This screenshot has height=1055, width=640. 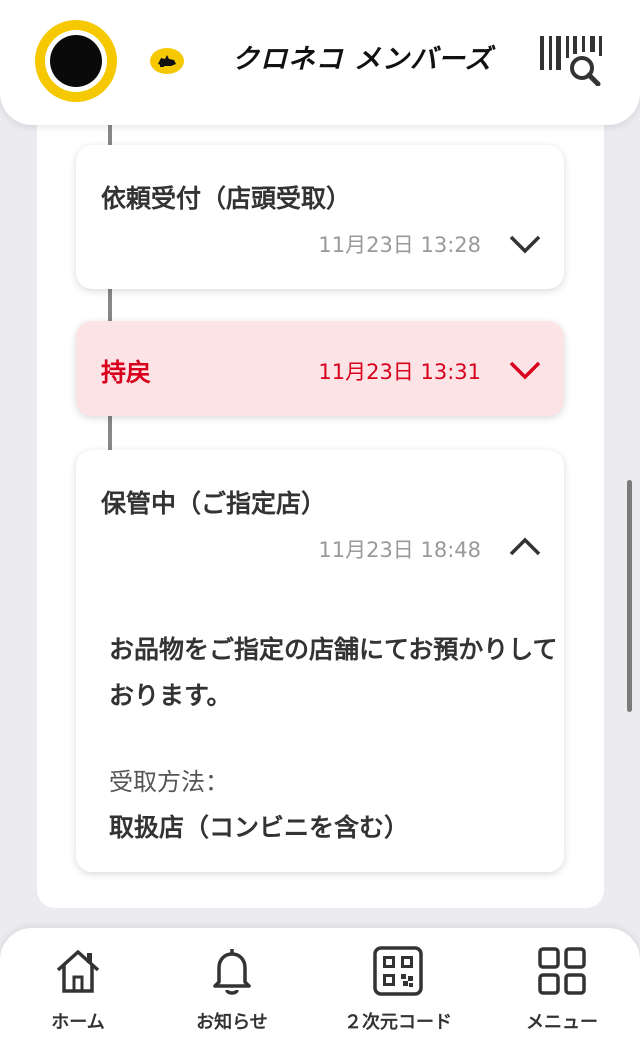 What do you see at coordinates (214, 503) in the screenshot?
I see `status-title: 保管中（ご指定店）` at bounding box center [214, 503].